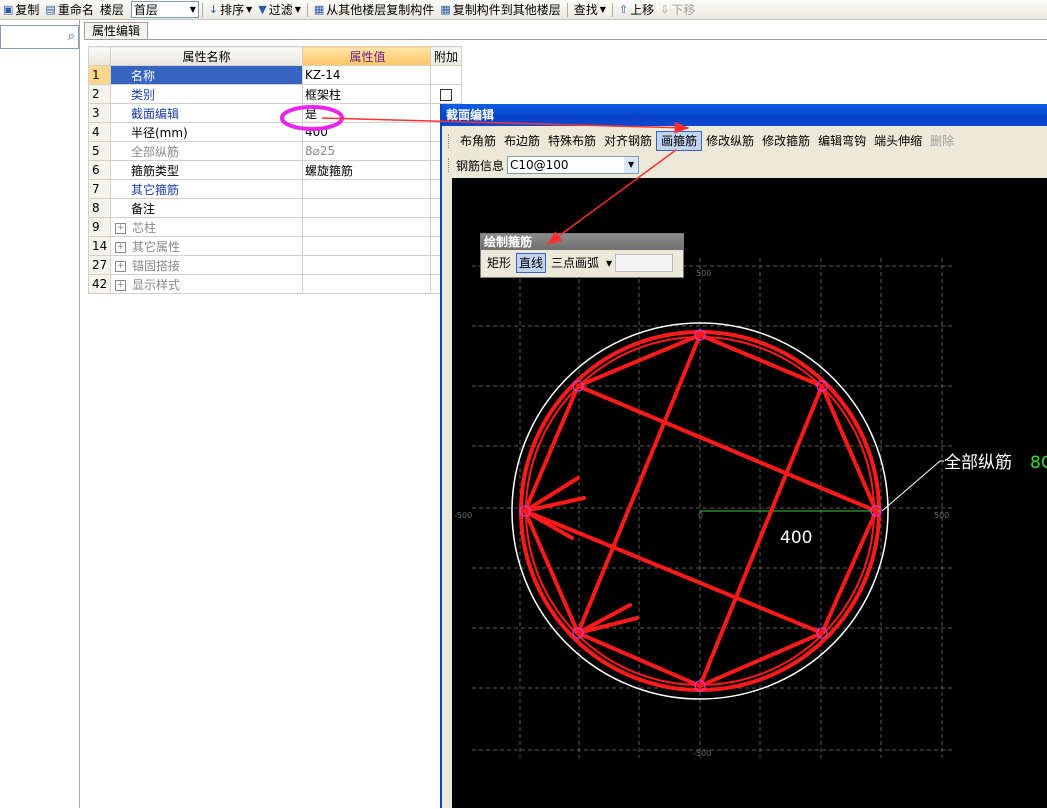  What do you see at coordinates (786, 141) in the screenshot?
I see `edit-stirrup-button: 修改箍筋` at bounding box center [786, 141].